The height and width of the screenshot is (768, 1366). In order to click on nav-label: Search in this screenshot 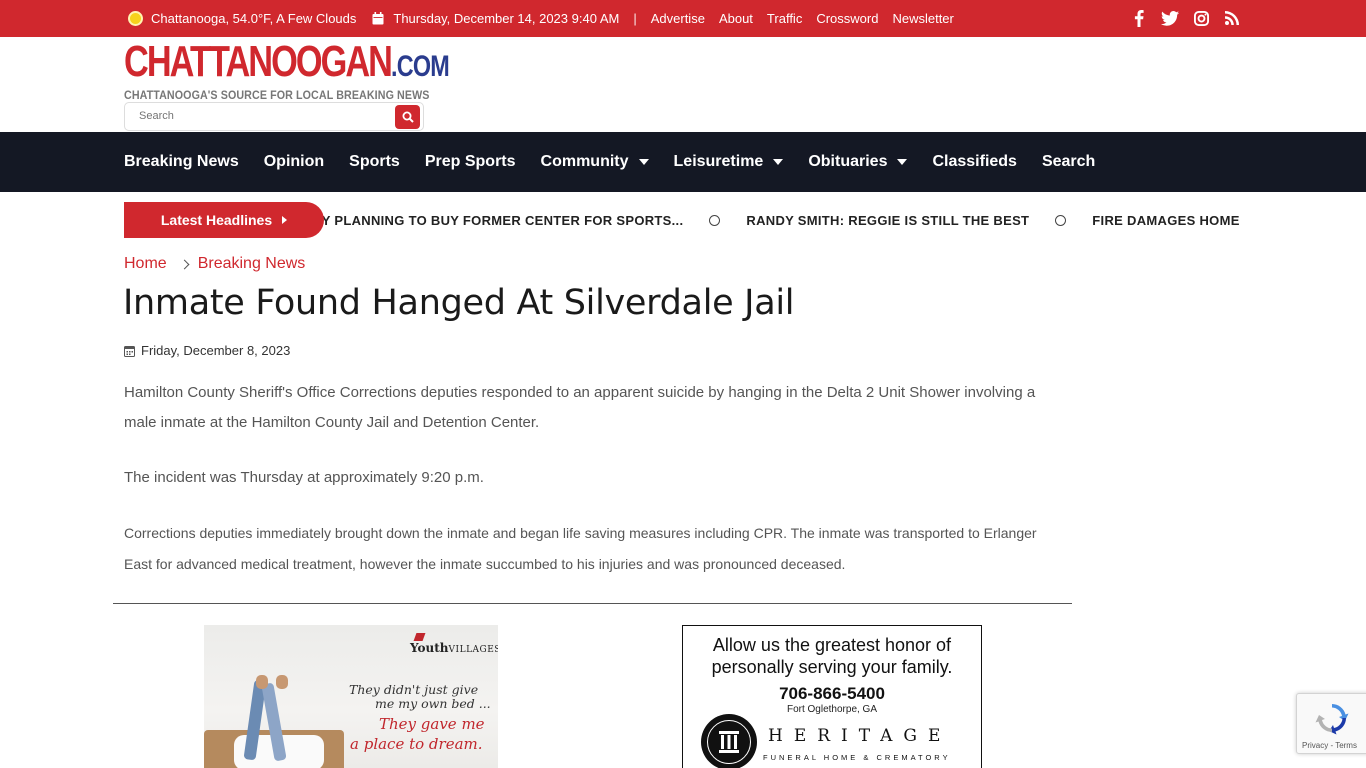, I will do `click(1068, 161)`.